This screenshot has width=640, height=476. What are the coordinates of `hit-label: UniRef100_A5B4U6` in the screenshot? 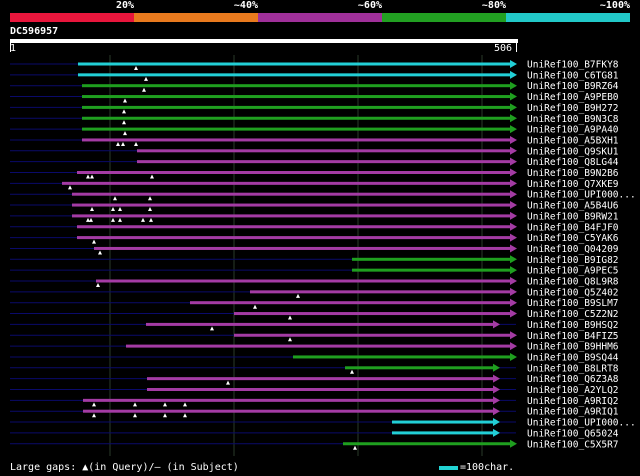 It's located at (573, 206).